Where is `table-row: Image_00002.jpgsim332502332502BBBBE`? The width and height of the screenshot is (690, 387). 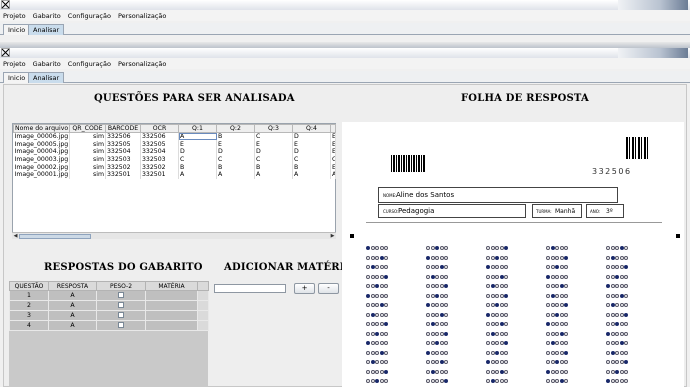 table-row: Image_00002.jpgsim332502332502BBBBE is located at coordinates (174, 167).